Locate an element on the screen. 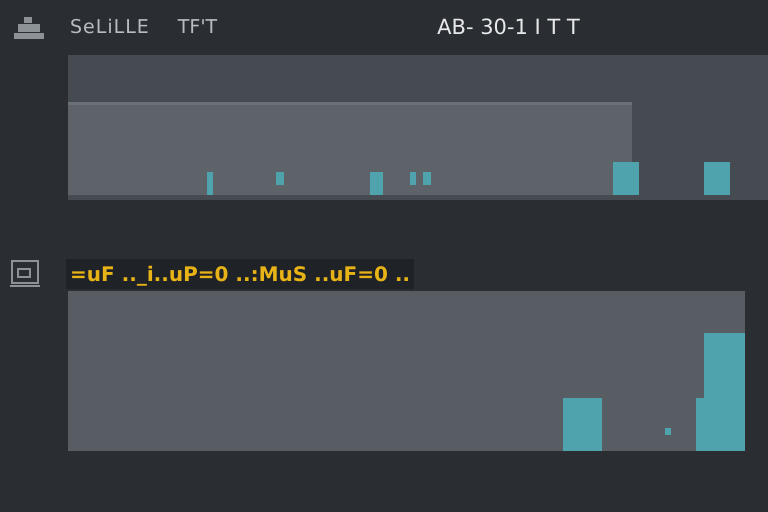 This screenshot has width=768, height=512. status-text: AB- 30-1 I T T is located at coordinates (508, 27).